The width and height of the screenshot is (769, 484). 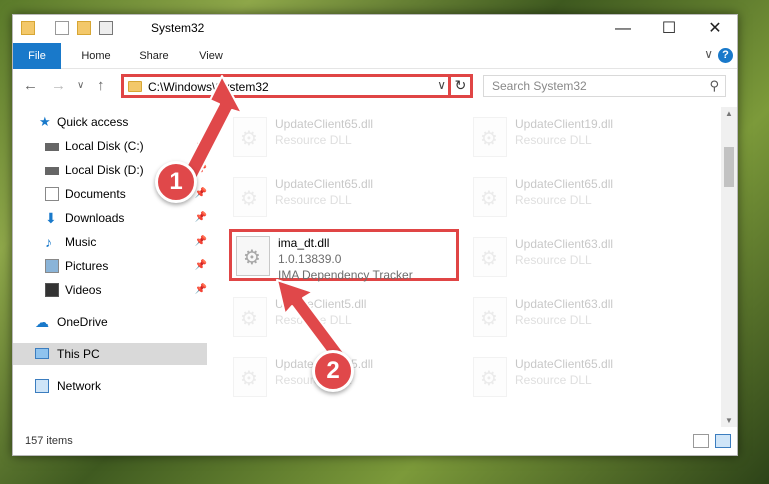 What do you see at coordinates (110, 242) in the screenshot?
I see `sidebar-item-music: ♪ Music 📌` at bounding box center [110, 242].